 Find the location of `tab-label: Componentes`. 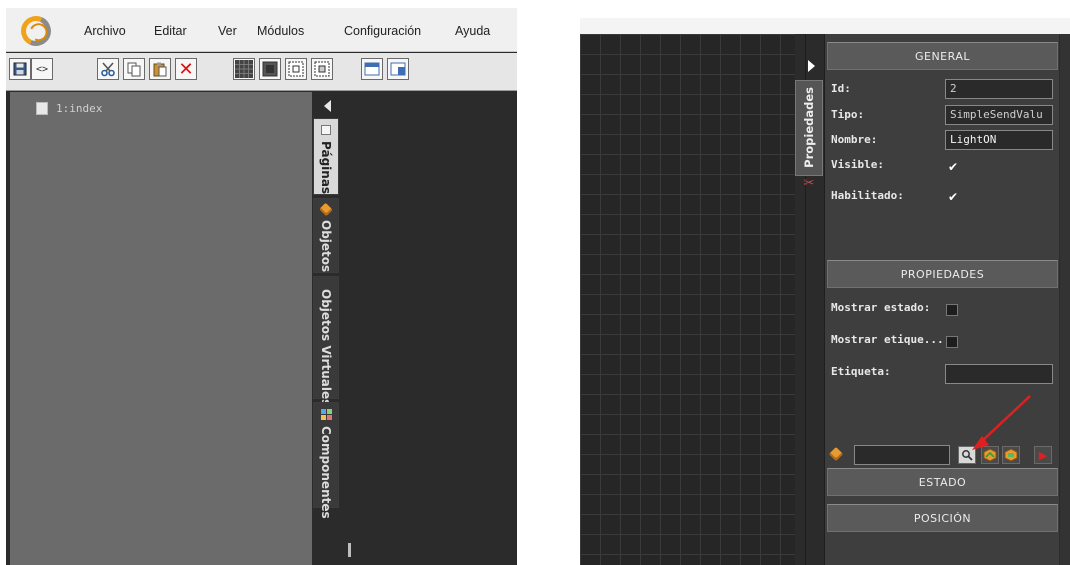

tab-label: Componentes is located at coordinates (326, 472).